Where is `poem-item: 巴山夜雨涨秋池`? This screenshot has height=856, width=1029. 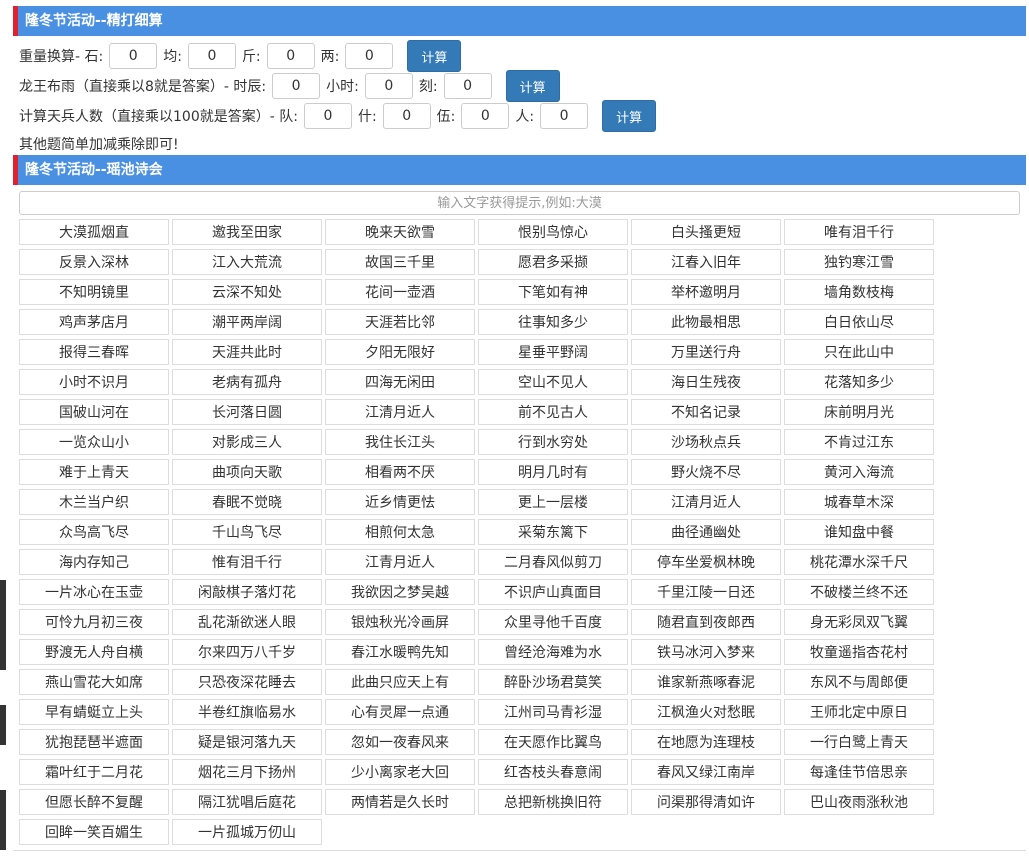 poem-item: 巴山夜雨涨秋池 is located at coordinates (859, 802).